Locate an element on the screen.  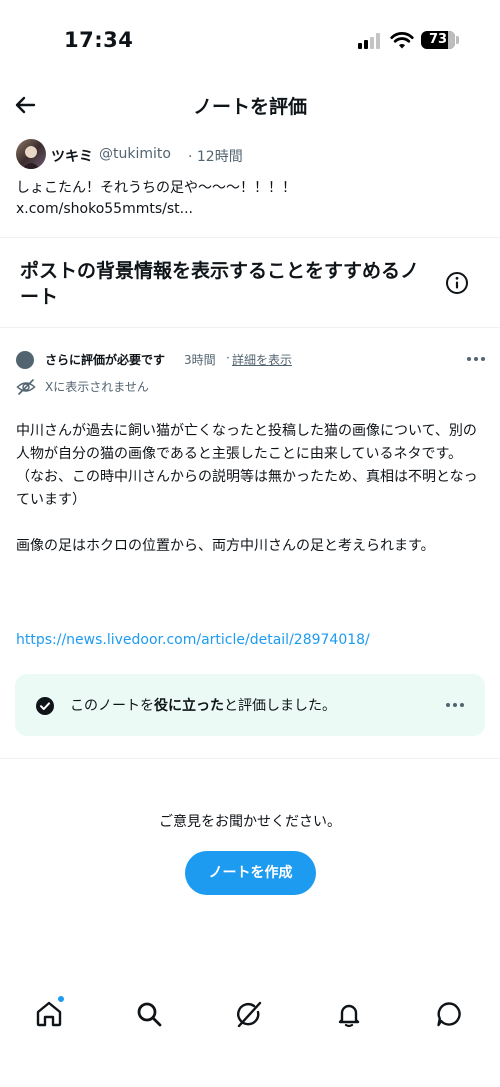
note-meta-row: さらに評価が必要です 3時間 · 詳細を表示 is located at coordinates (251, 360).